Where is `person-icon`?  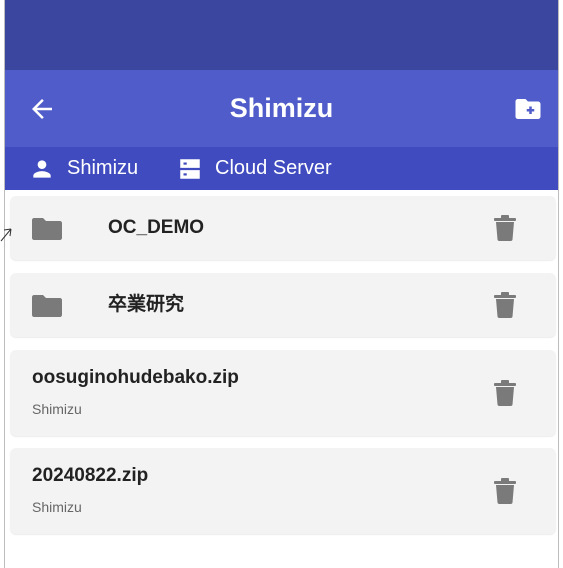 person-icon is located at coordinates (42, 168).